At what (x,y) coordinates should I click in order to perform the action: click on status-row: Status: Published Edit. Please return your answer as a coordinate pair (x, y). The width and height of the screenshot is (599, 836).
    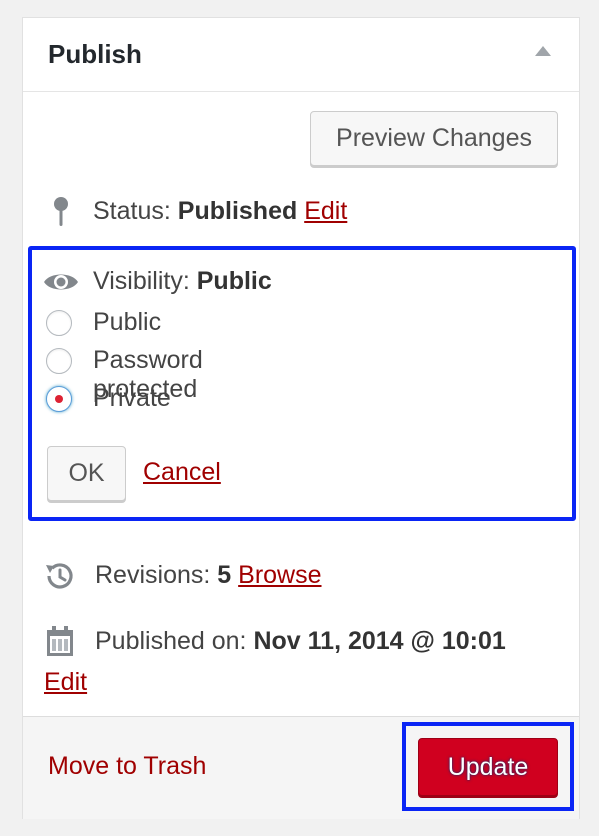
    Looking at the image, I should click on (220, 211).